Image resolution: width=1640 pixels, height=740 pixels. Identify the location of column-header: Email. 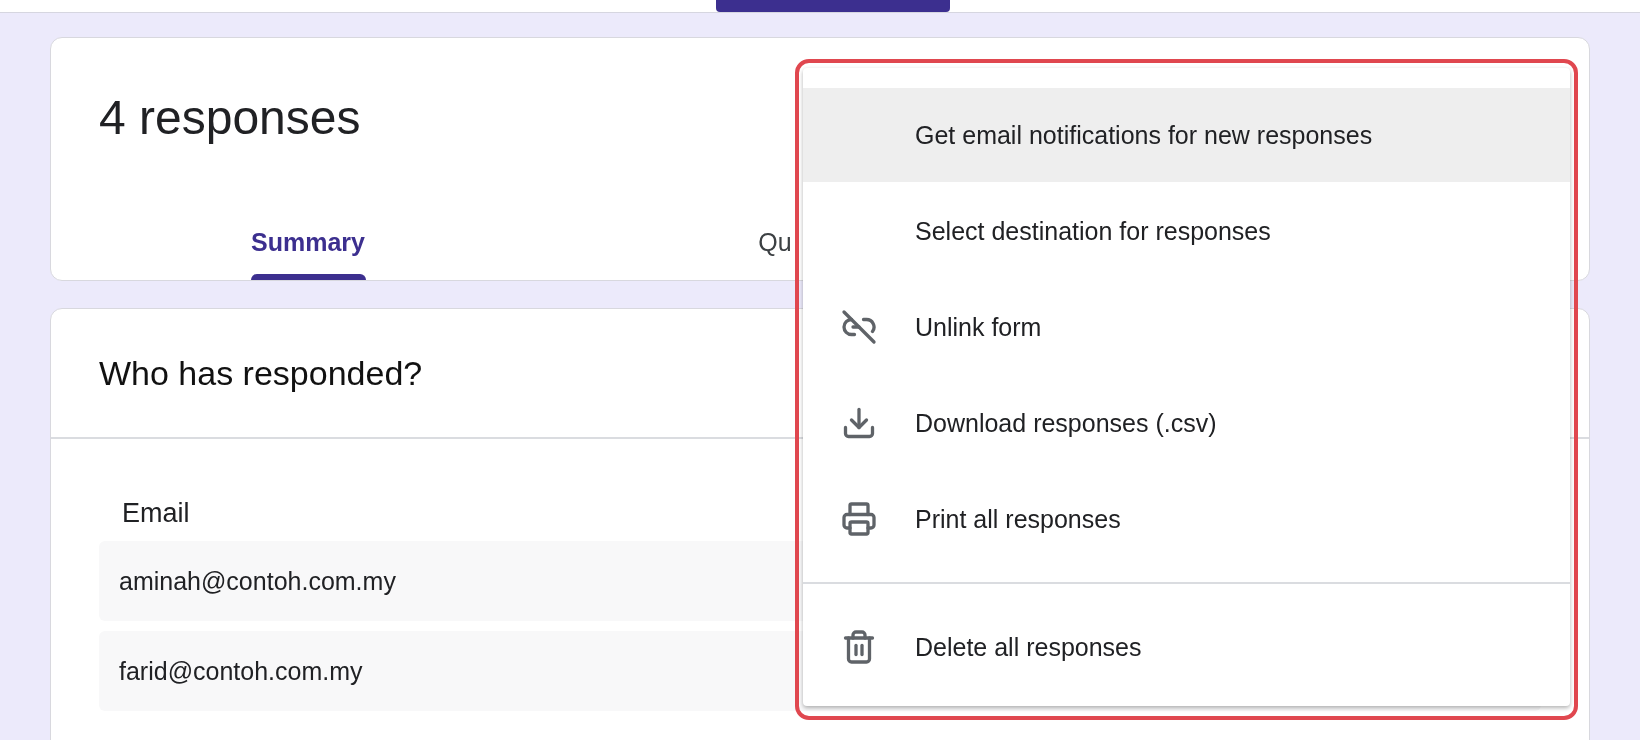
(155, 513).